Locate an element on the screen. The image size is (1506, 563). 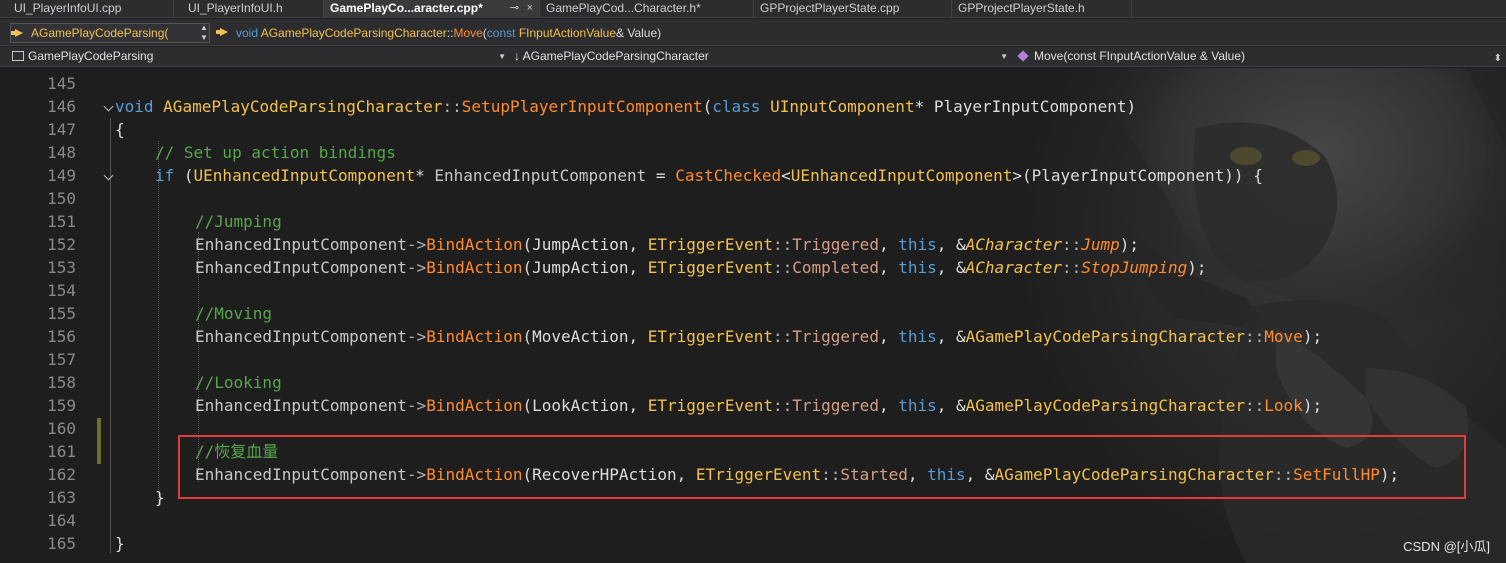
comment: //Looking is located at coordinates (238, 382).